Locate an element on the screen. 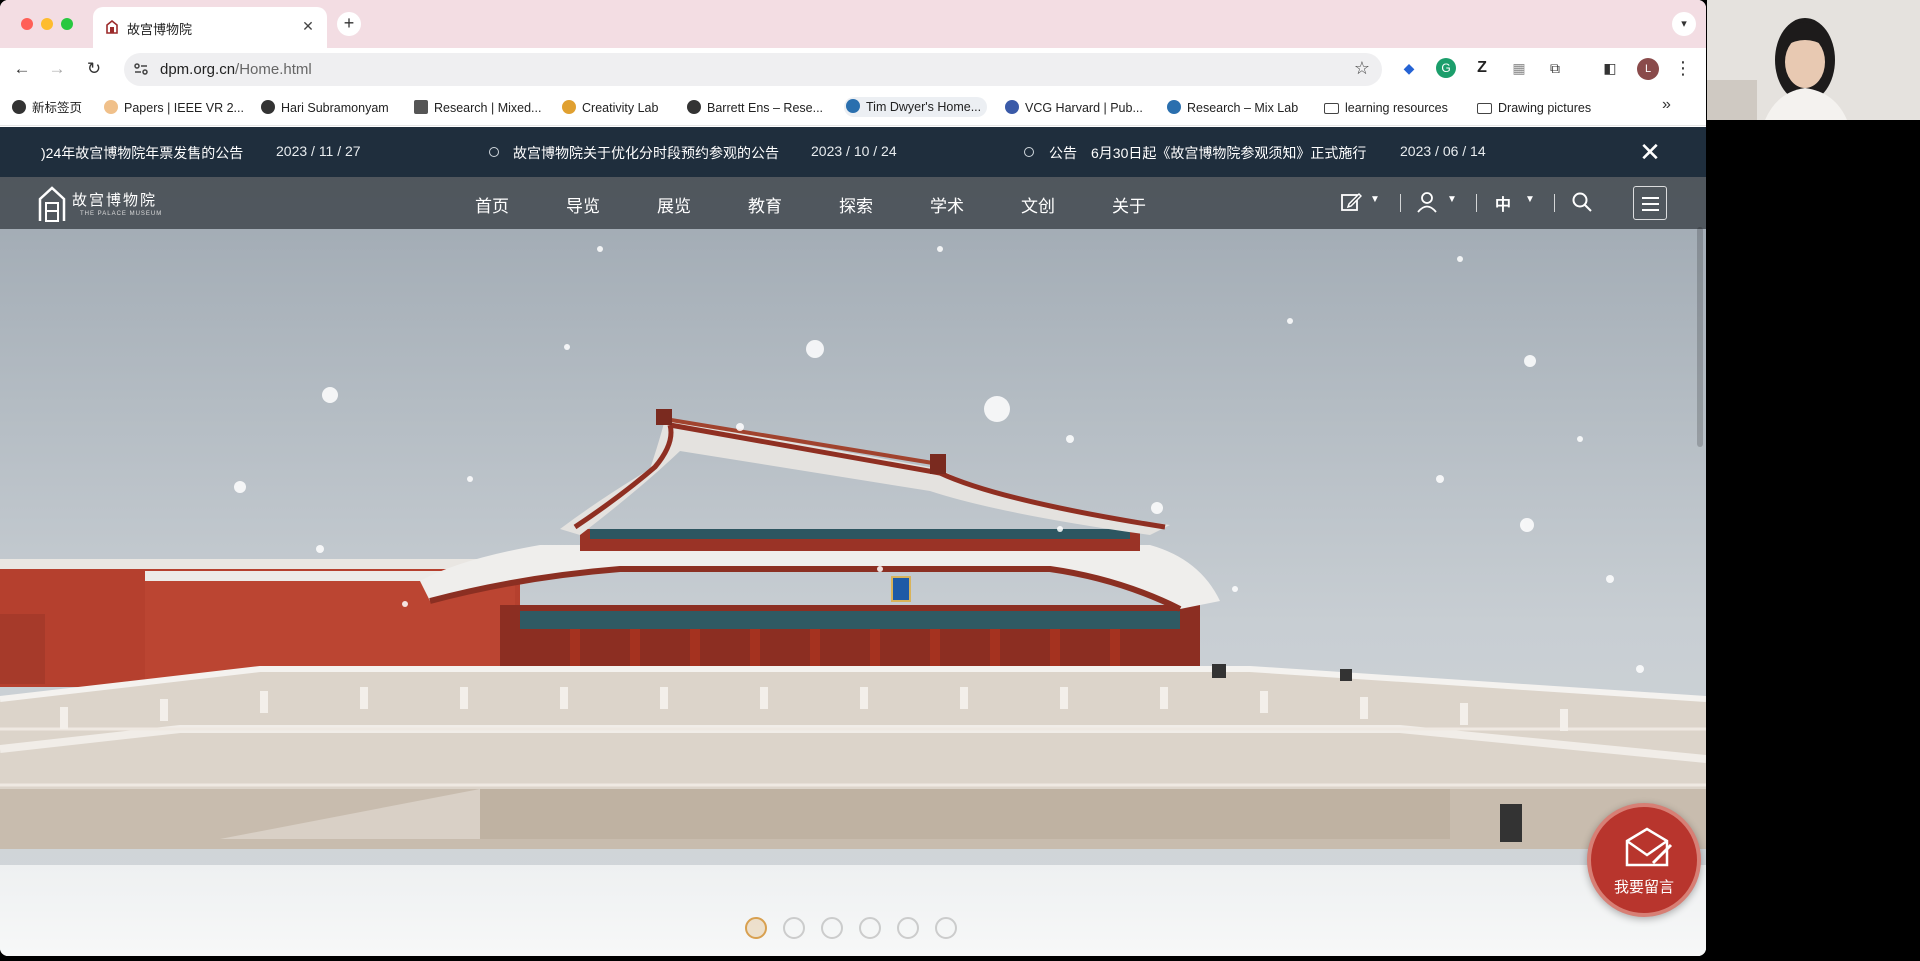  tab-close-icon: ✕ is located at coordinates (308, 26).